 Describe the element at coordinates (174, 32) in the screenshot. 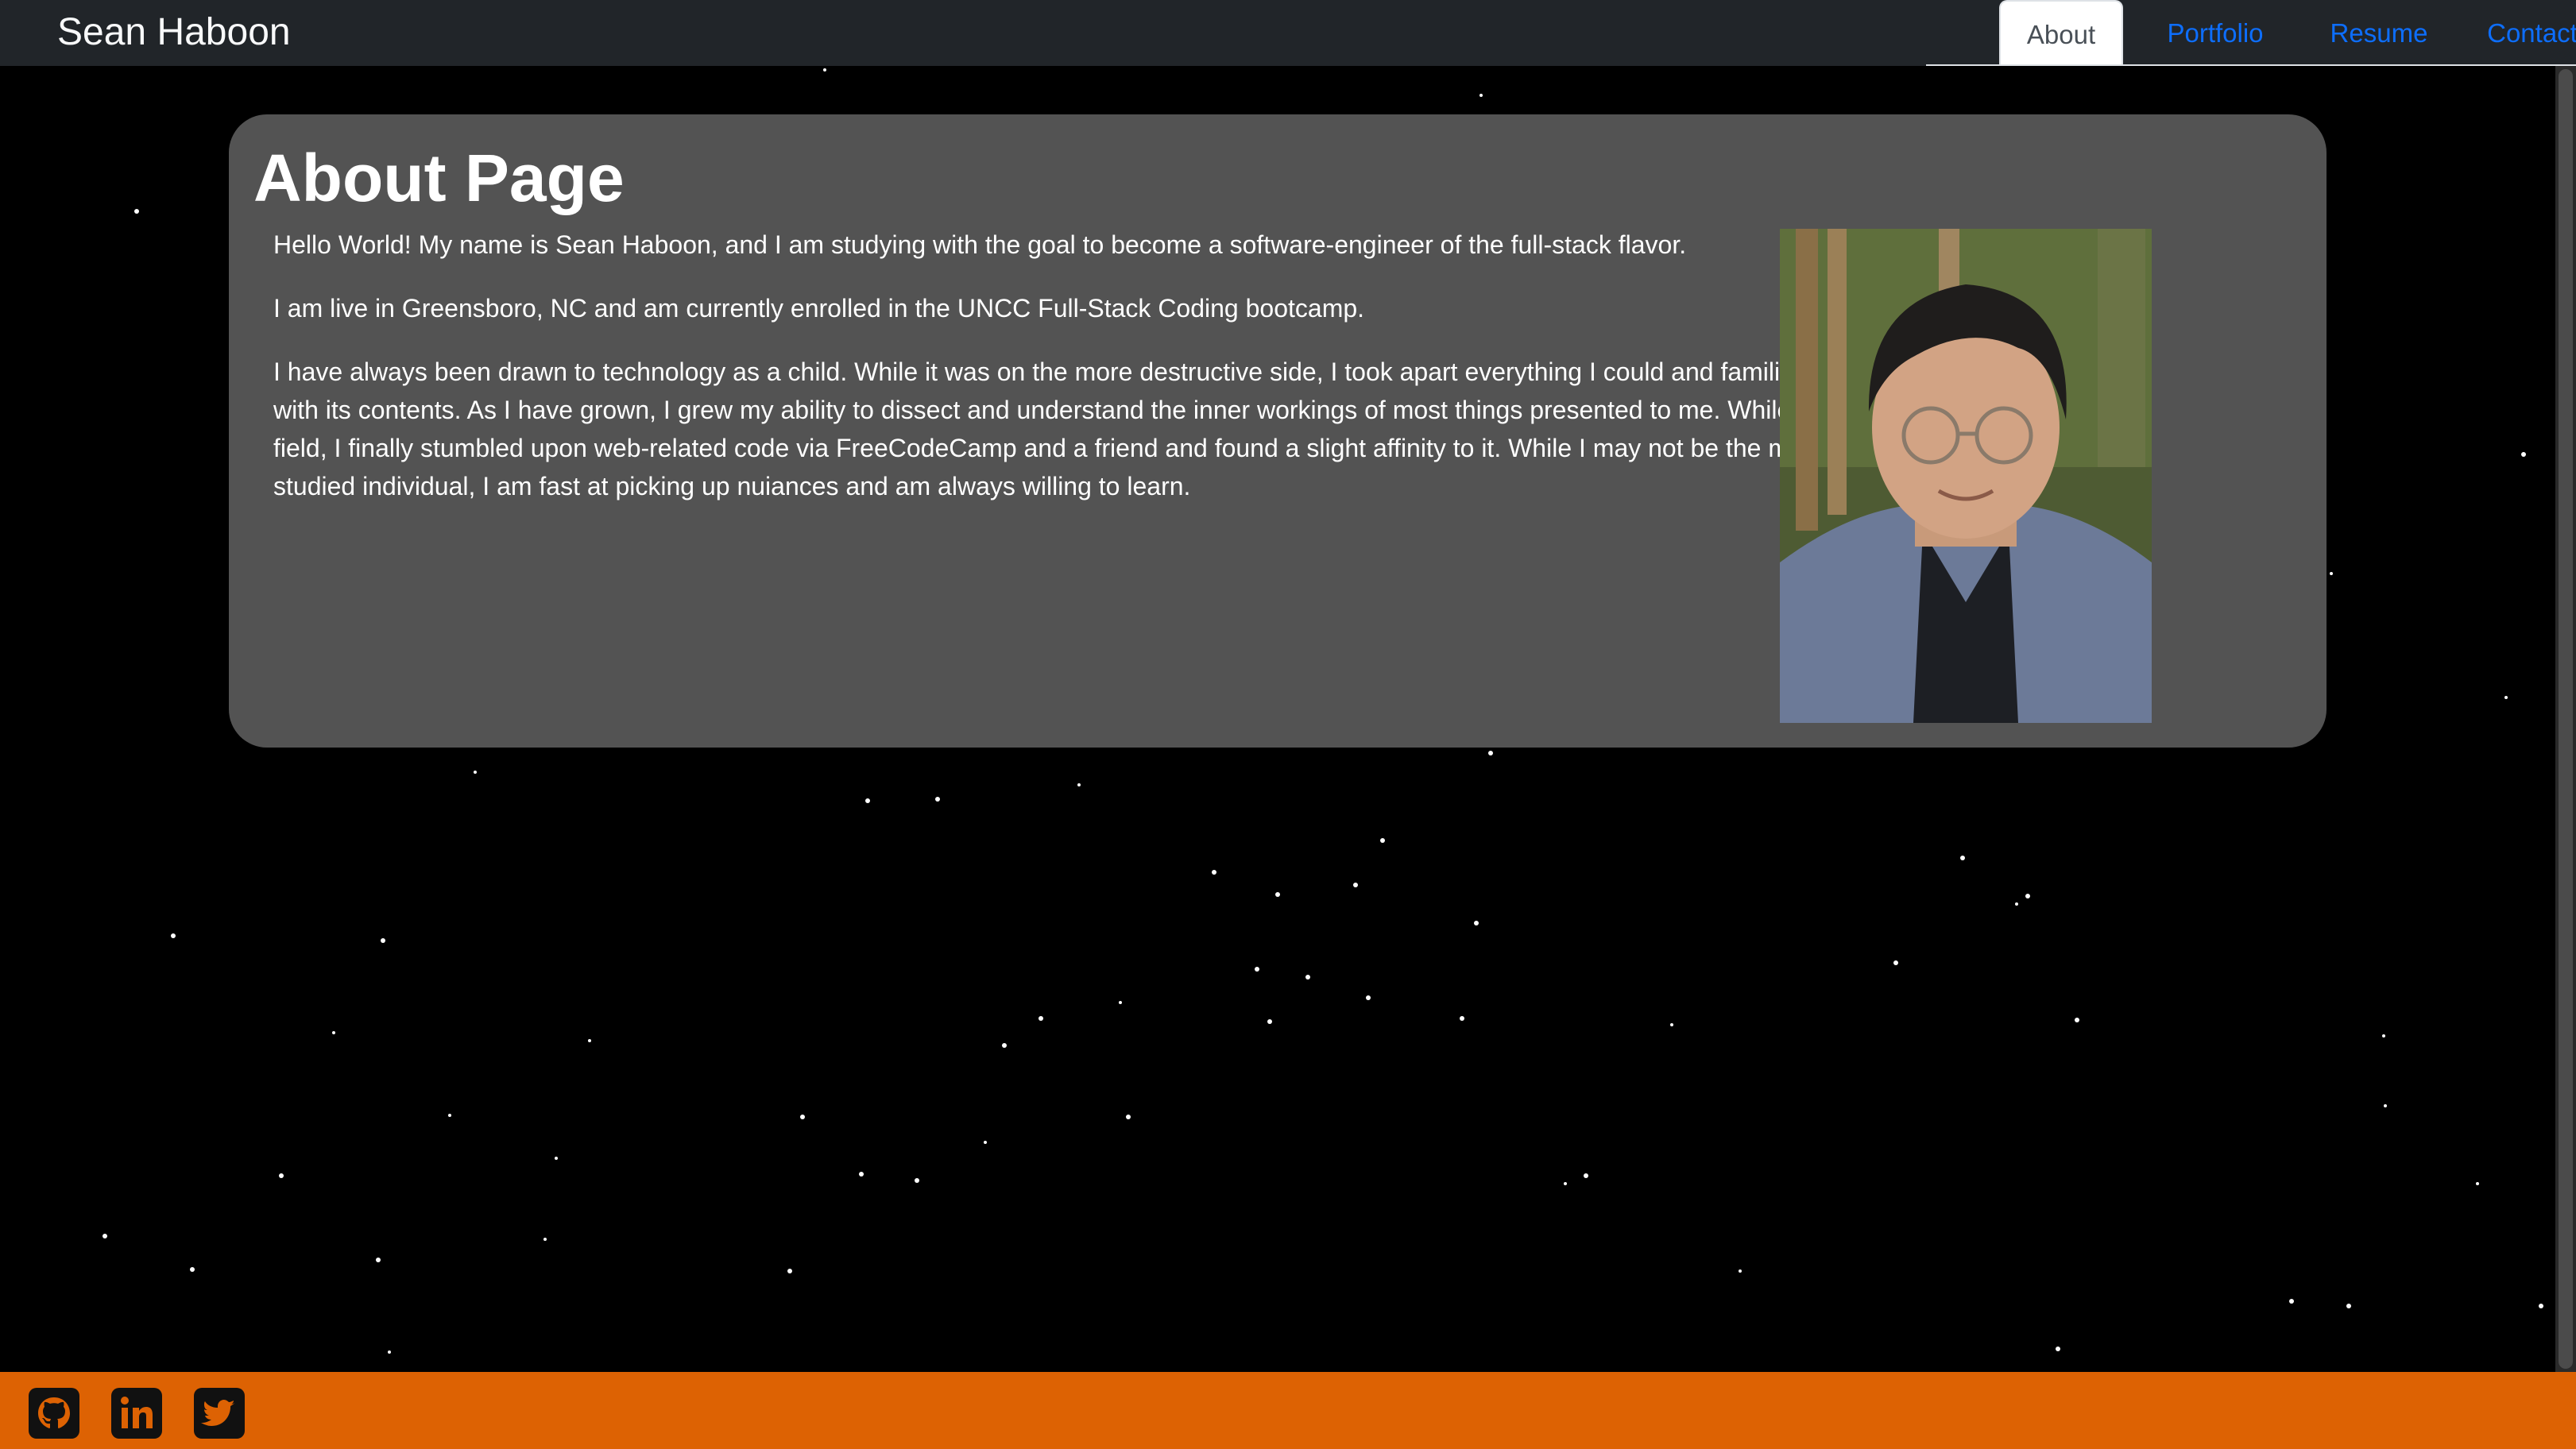

I see `site-brand: Sean Haboon` at that location.